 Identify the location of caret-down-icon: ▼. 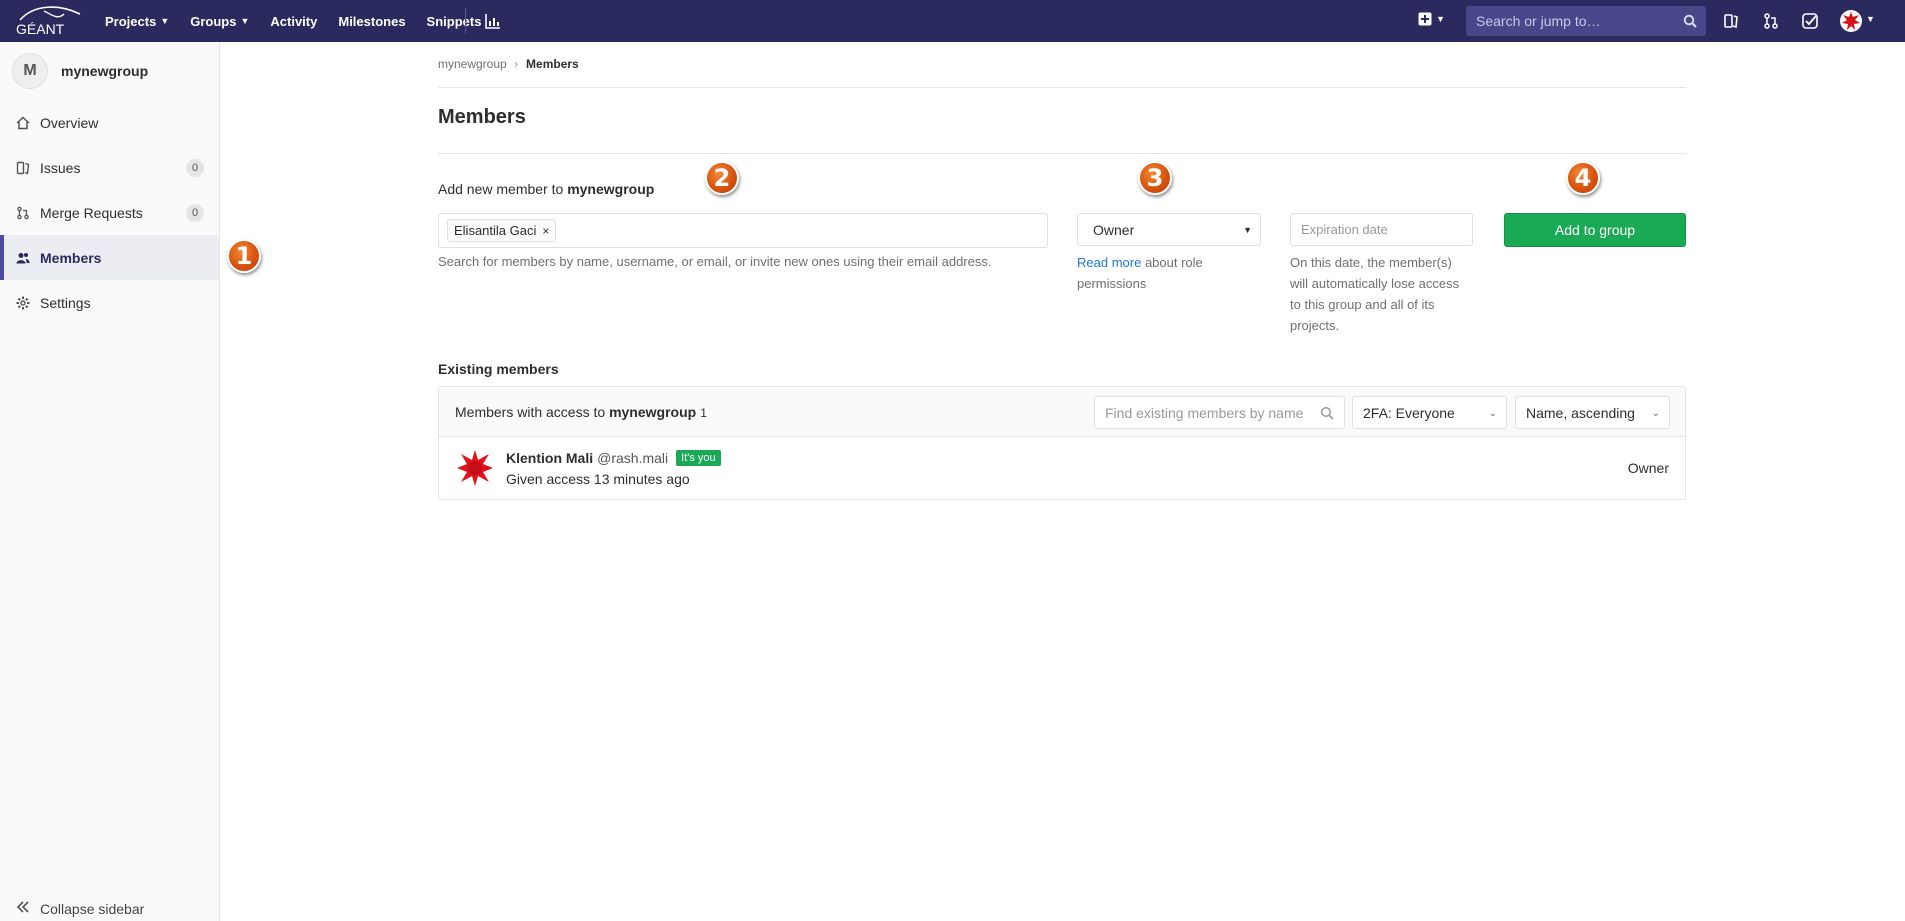
(1247, 230).